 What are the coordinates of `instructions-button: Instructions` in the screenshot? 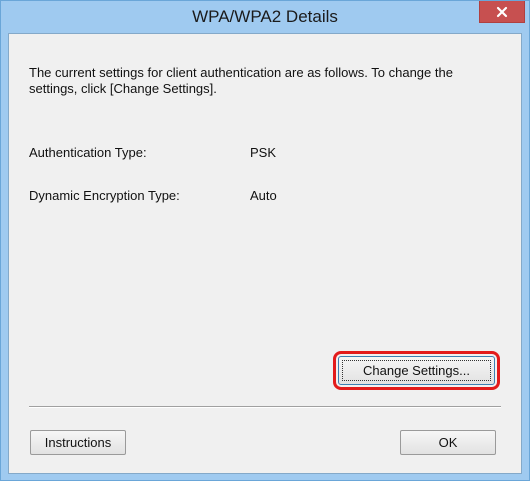 It's located at (78, 442).